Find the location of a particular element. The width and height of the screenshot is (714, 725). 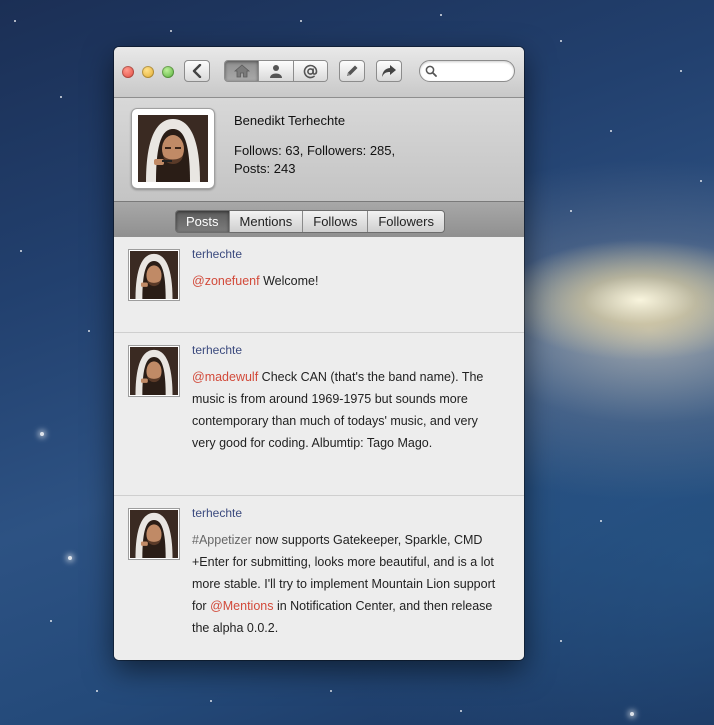

tab-posts: Posts is located at coordinates (202, 221).